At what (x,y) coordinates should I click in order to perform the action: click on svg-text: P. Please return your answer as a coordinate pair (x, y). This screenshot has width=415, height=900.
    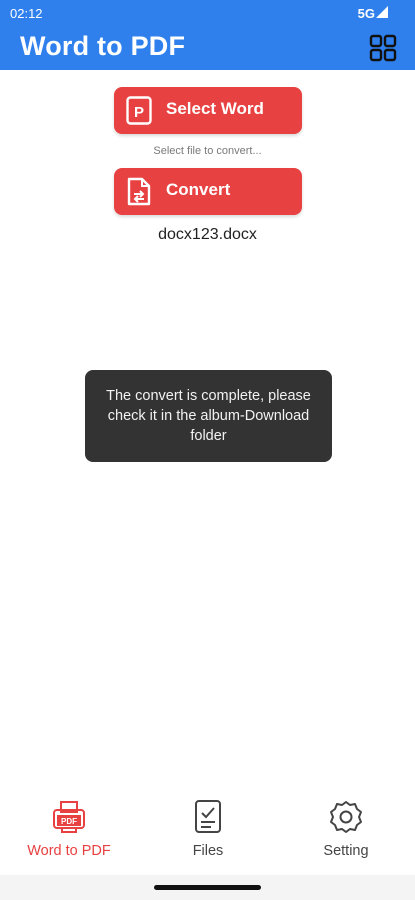
    Looking at the image, I should click on (139, 112).